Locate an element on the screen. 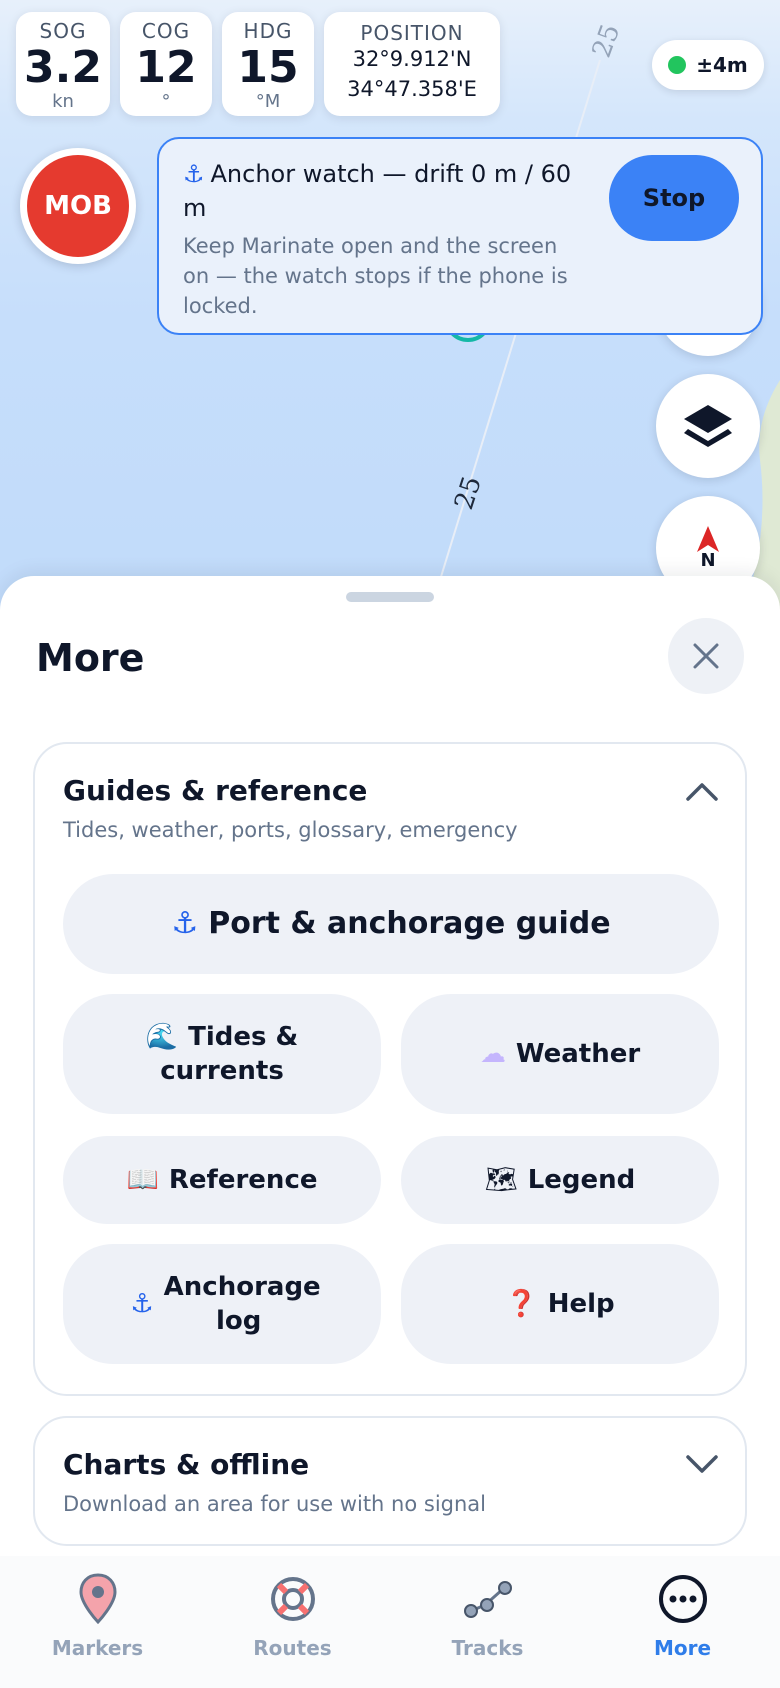  cog-value: 12 is located at coordinates (166, 67).